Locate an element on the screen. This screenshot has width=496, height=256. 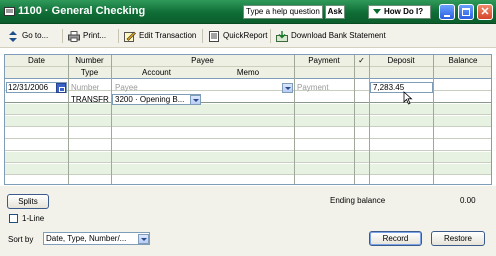
close-button: ✕ is located at coordinates (485, 12).